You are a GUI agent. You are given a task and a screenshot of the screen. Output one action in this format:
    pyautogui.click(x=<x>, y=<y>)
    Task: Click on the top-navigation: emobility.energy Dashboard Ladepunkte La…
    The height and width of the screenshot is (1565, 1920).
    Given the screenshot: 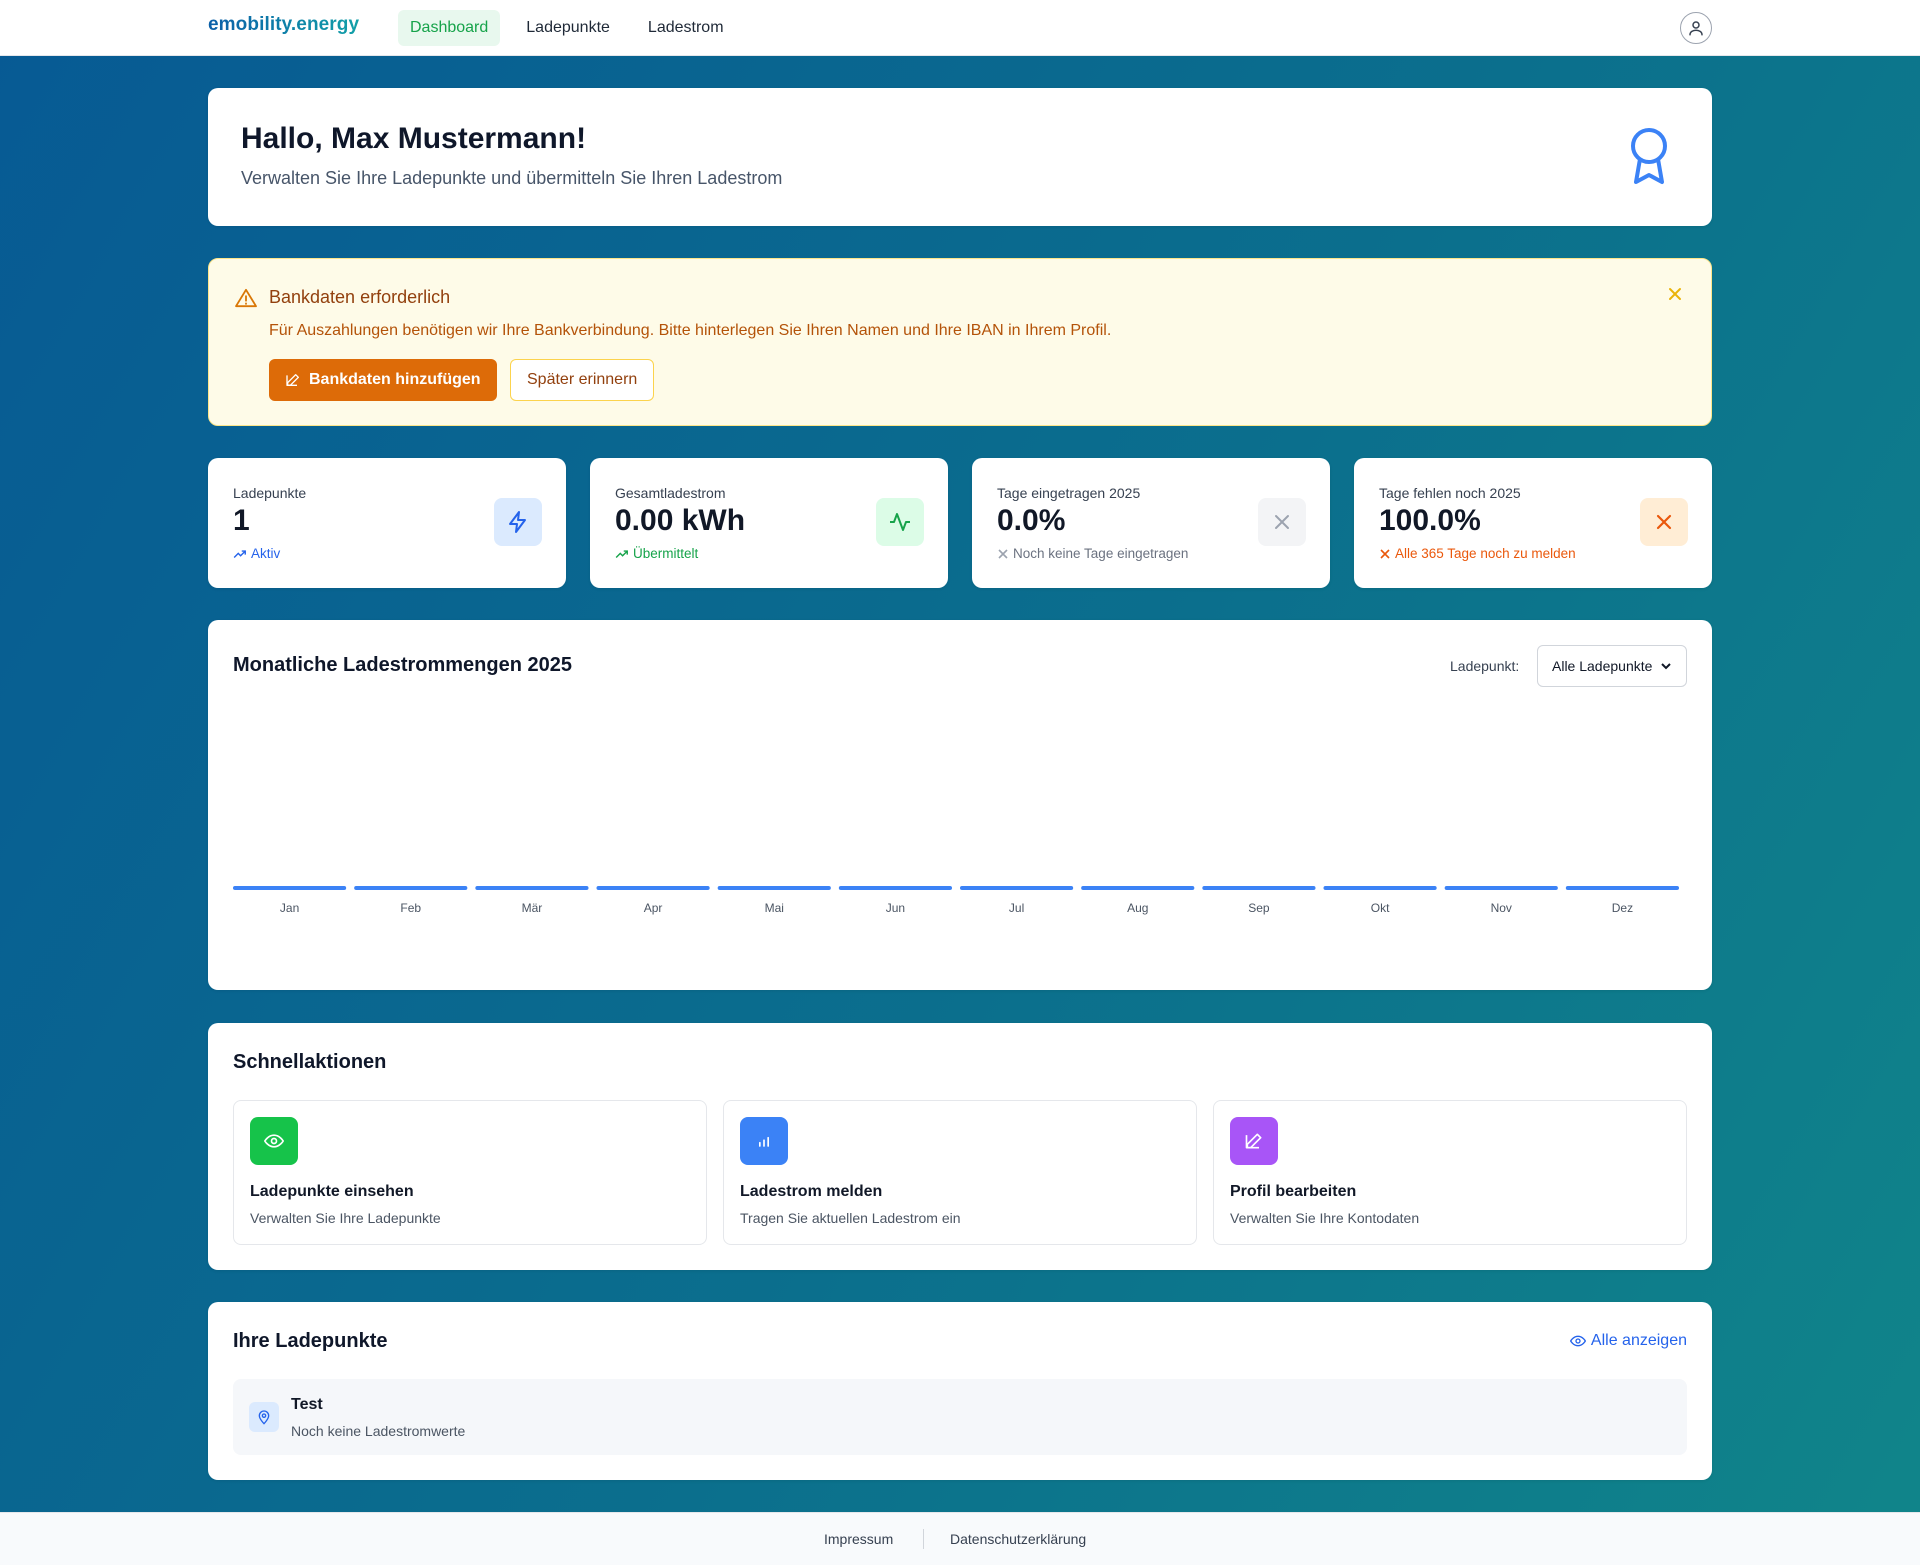 What is the action you would take?
    pyautogui.click(x=960, y=28)
    